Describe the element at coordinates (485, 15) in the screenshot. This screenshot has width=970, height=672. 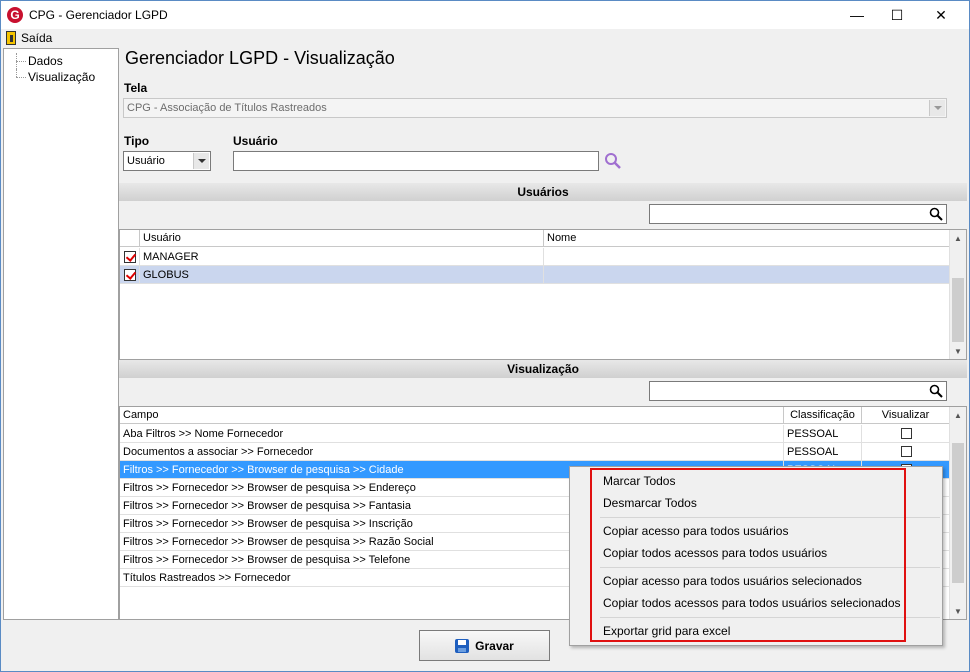
I see `title-bar: G CPG - Gerenciador LGPD — ☐ ✕` at that location.